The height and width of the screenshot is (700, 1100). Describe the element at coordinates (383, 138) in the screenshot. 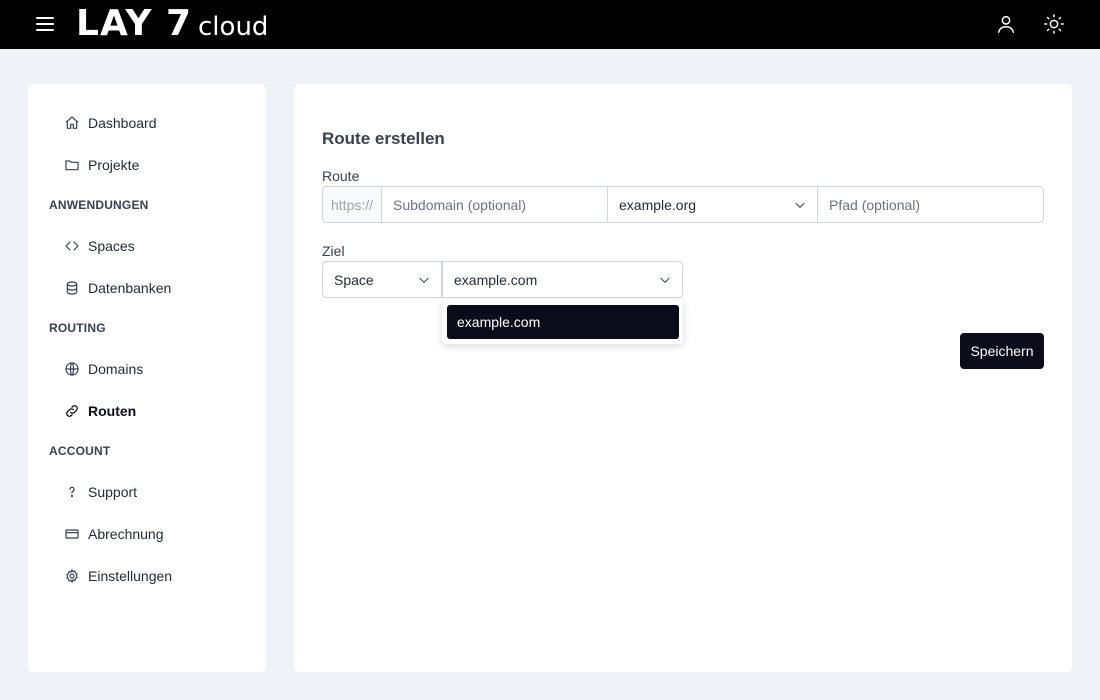

I see `page-title: Route erstellen` at that location.